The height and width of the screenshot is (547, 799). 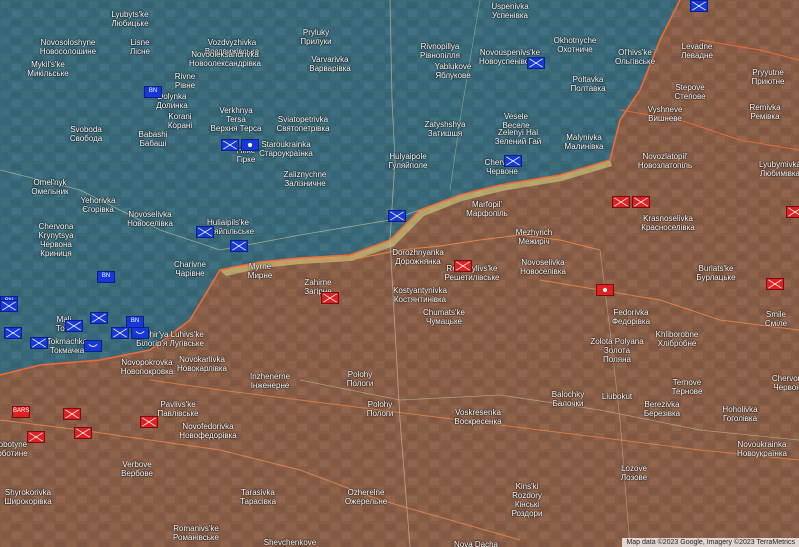 I want to click on place-label-line: Vyshneve, so click(x=665, y=109).